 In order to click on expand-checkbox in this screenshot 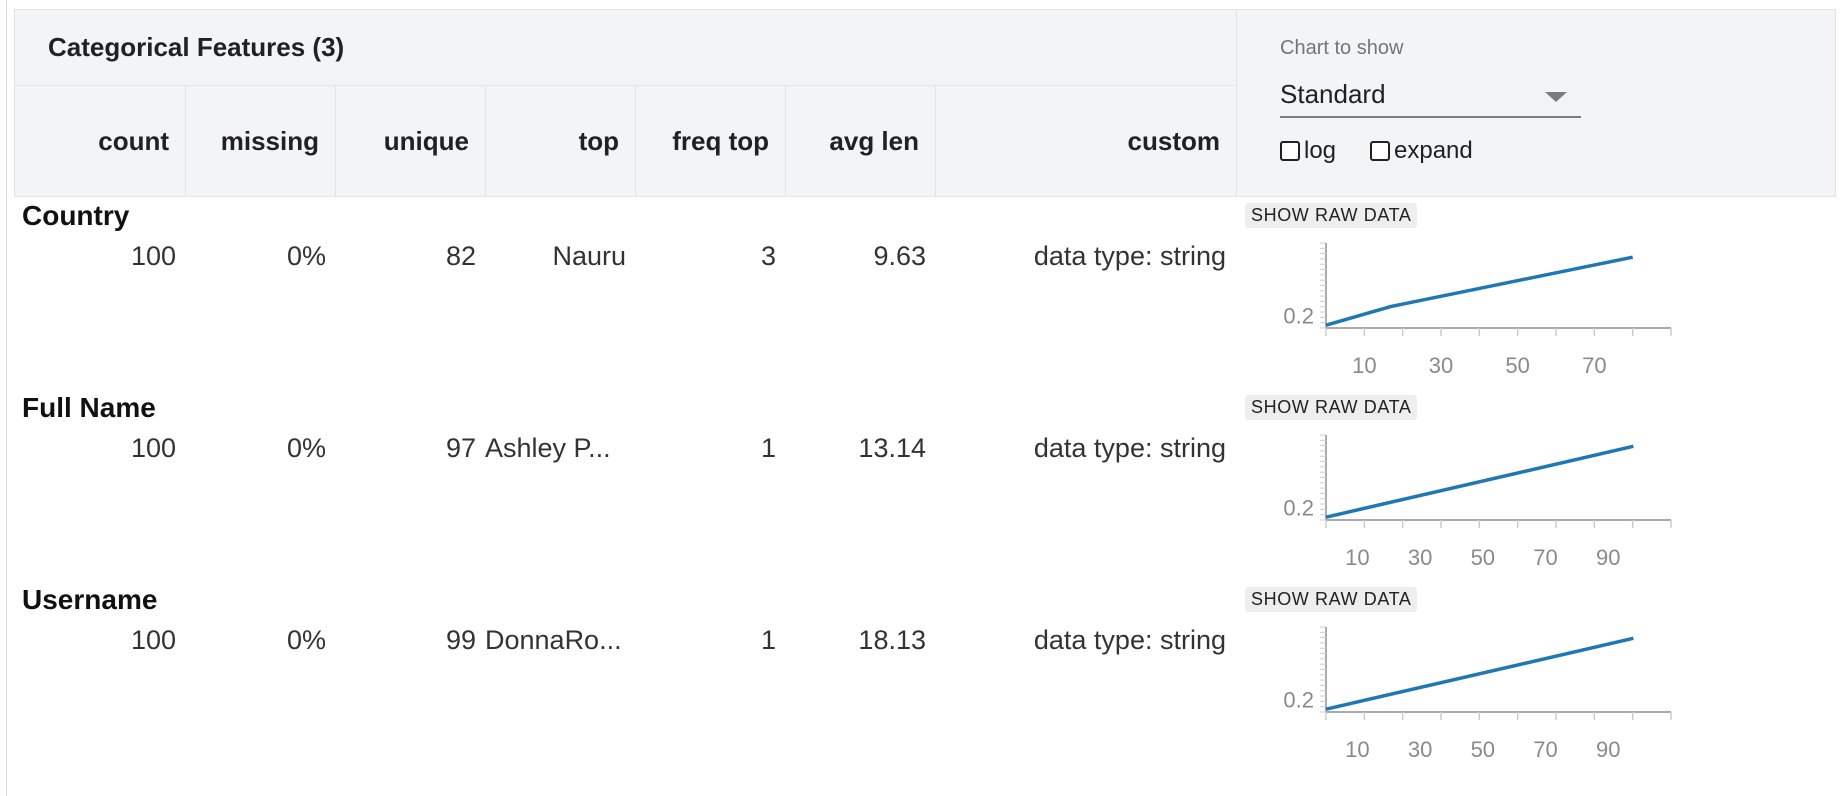, I will do `click(1380, 151)`.